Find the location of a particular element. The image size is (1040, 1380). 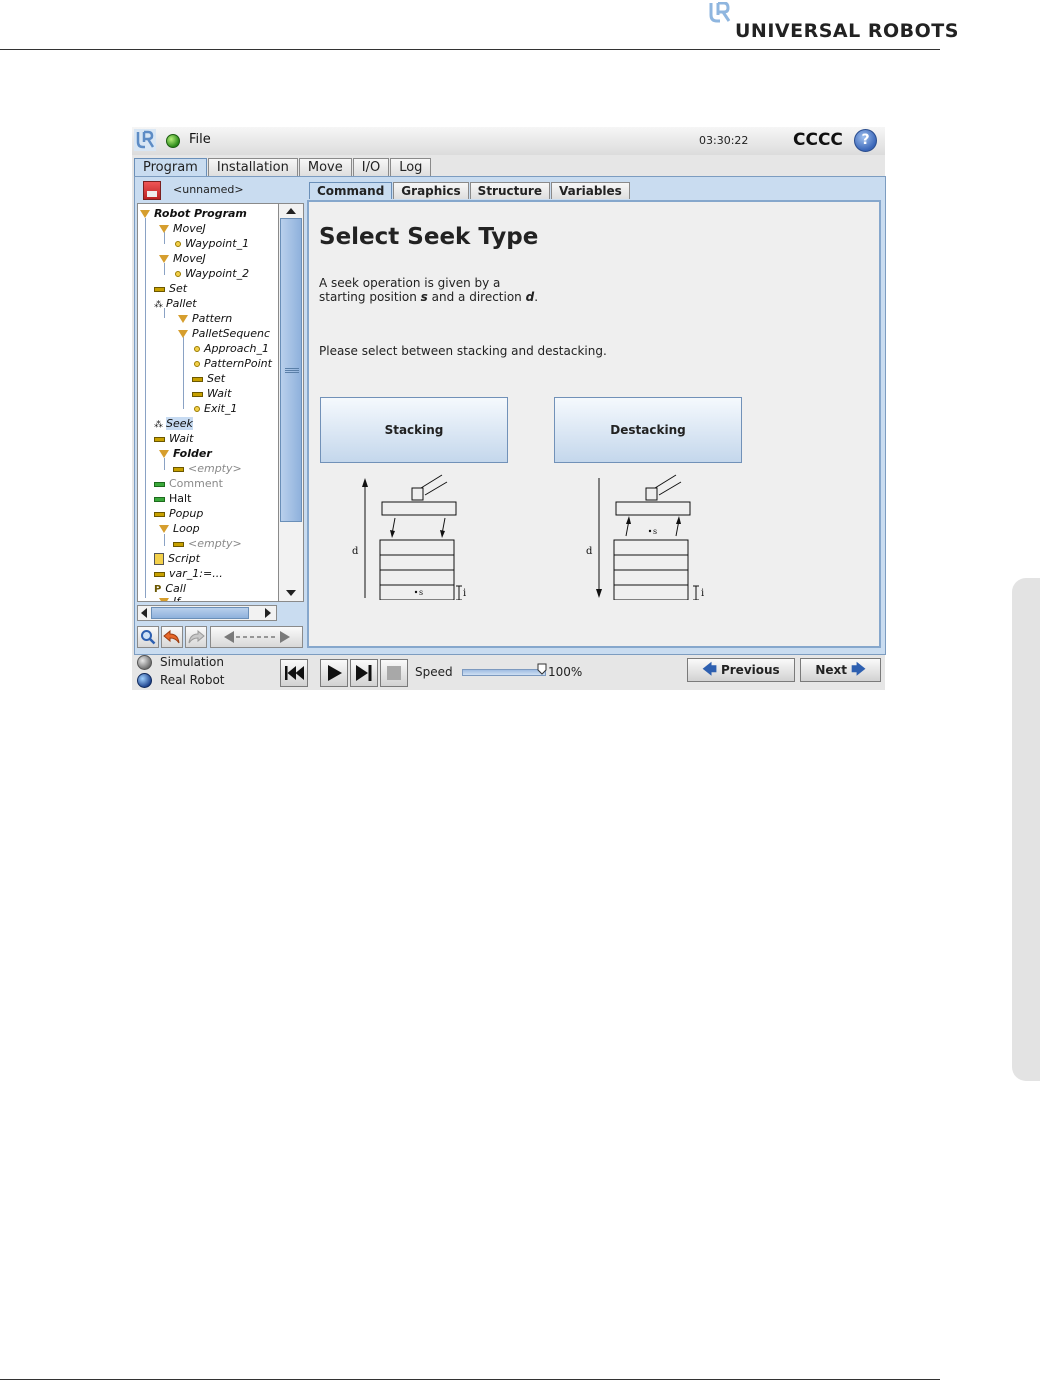

tab-installation: Installation is located at coordinates (252, 167).